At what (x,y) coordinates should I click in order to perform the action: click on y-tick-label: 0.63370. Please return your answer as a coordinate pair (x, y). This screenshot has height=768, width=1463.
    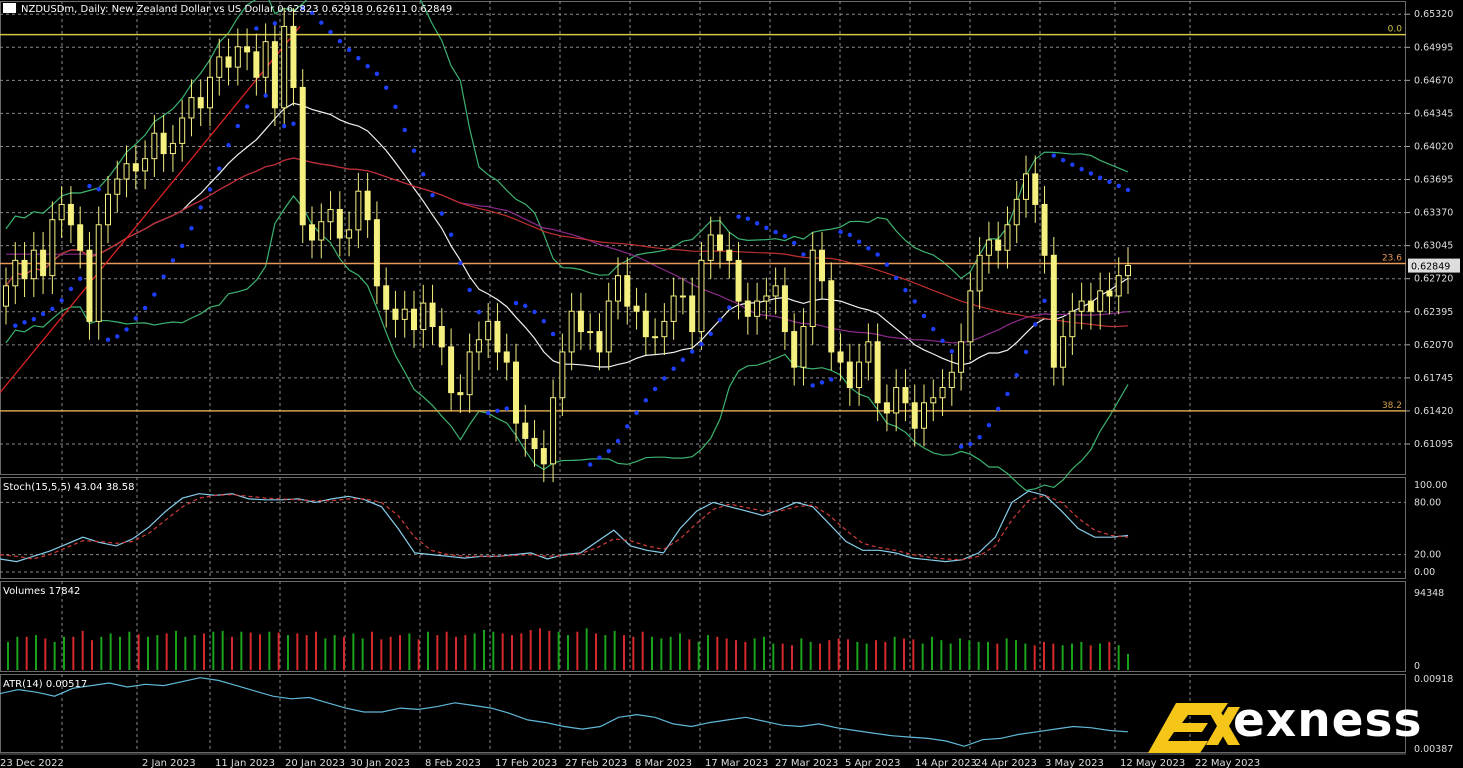
    Looking at the image, I should click on (1433, 213).